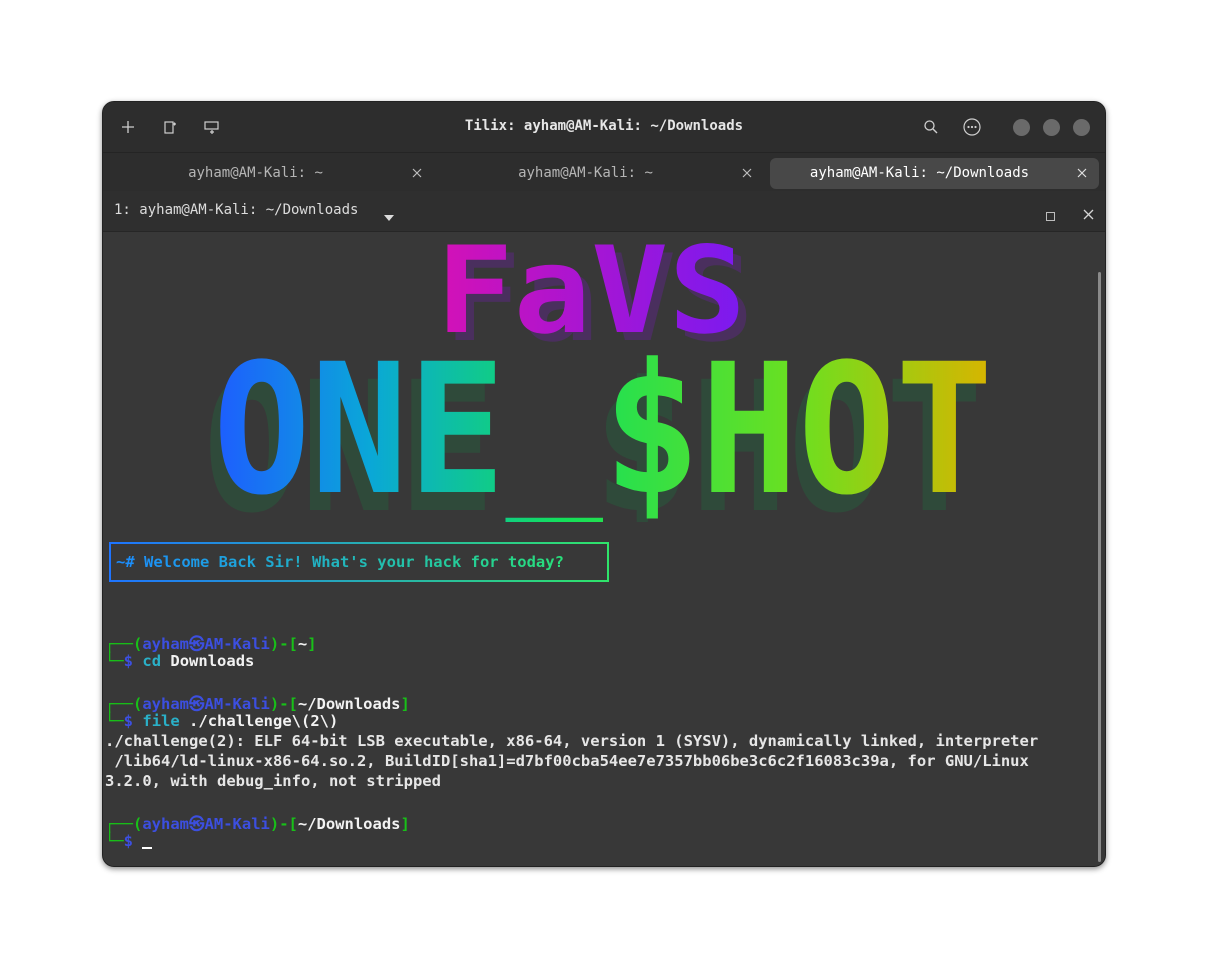  I want to click on search-icon, so click(931, 127).